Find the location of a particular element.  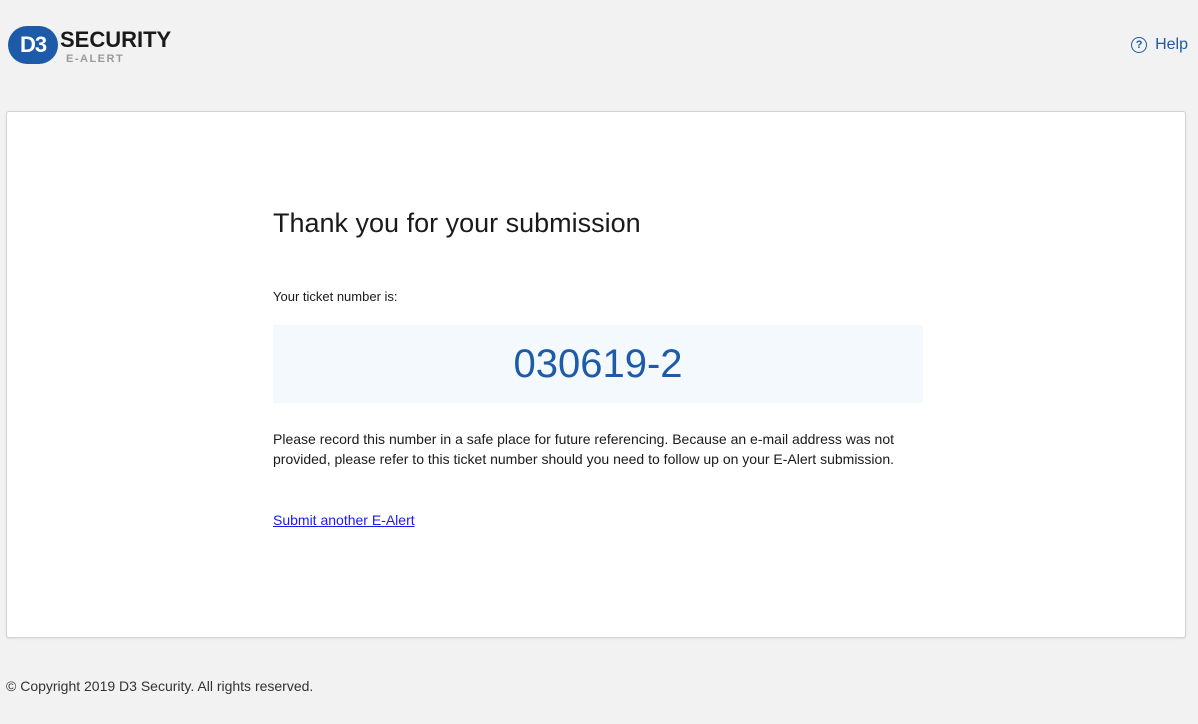

d3-security-logo: D3 SECURITY E-ALERT is located at coordinates (98, 46).